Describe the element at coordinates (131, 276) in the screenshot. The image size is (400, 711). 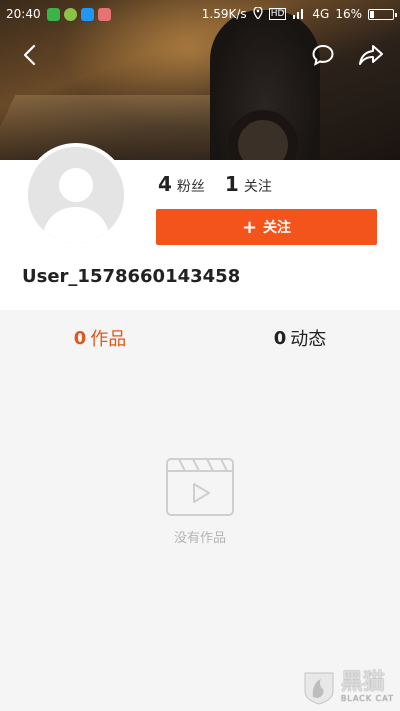
I see `username: User_1578660143458` at that location.